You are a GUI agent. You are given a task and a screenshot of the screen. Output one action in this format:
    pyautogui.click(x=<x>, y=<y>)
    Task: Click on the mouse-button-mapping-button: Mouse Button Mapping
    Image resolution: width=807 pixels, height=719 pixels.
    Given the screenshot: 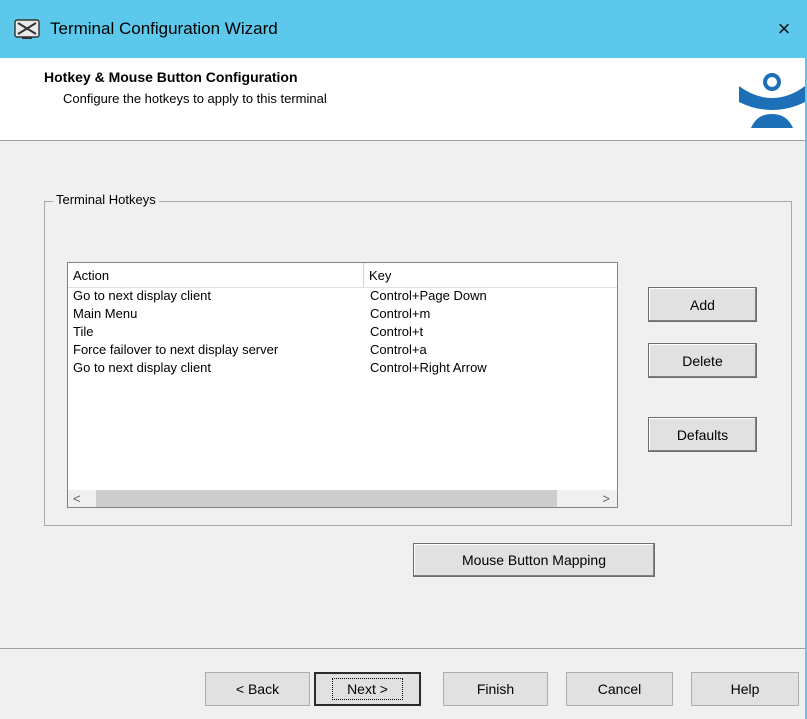 What is the action you would take?
    pyautogui.click(x=534, y=560)
    